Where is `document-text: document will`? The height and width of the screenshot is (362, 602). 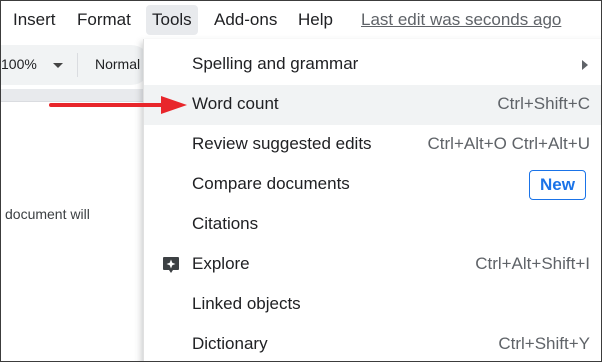 document-text: document will is located at coordinates (47, 214).